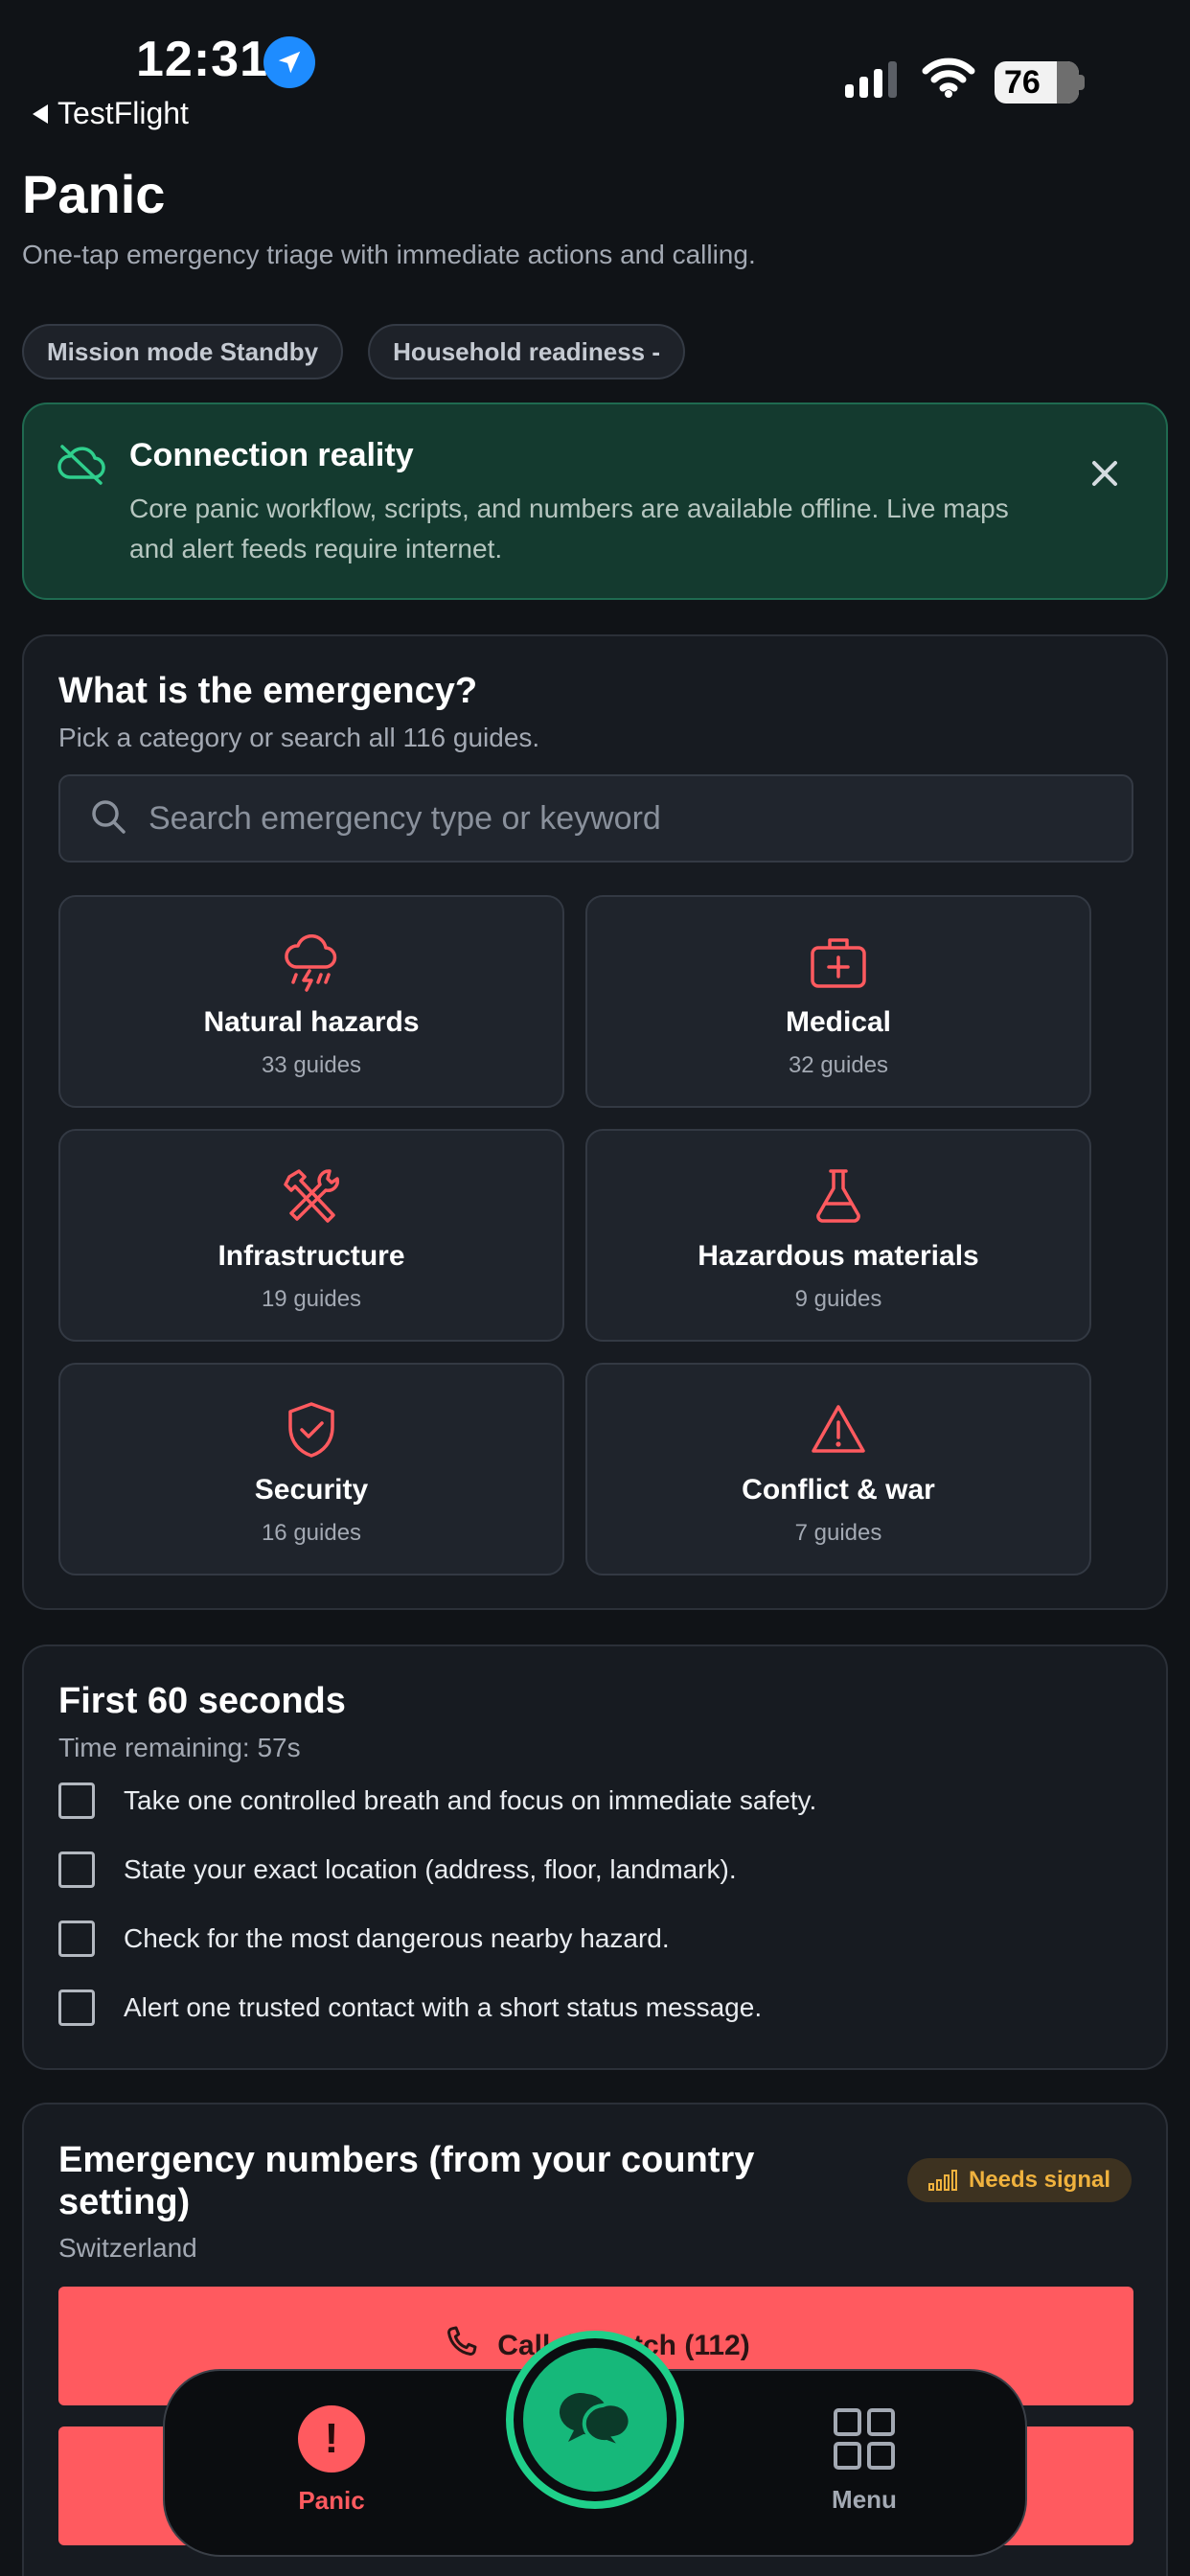 The height and width of the screenshot is (2576, 1190). I want to click on battery-icon: 76, so click(1037, 82).